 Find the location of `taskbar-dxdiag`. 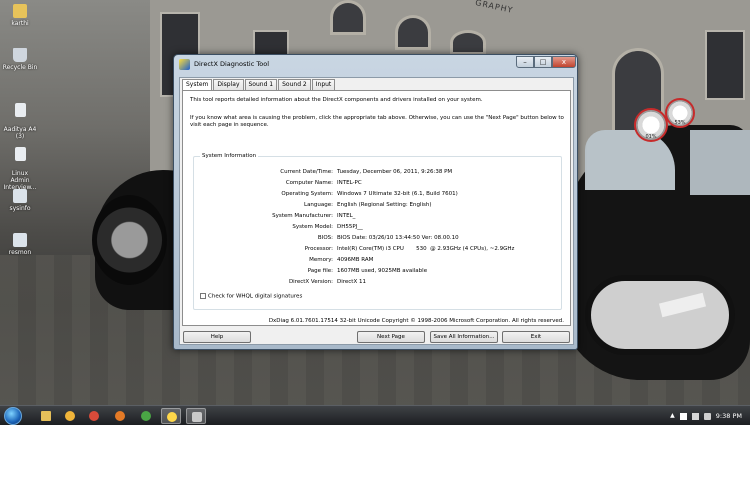

taskbar-dxdiag is located at coordinates (171, 416).